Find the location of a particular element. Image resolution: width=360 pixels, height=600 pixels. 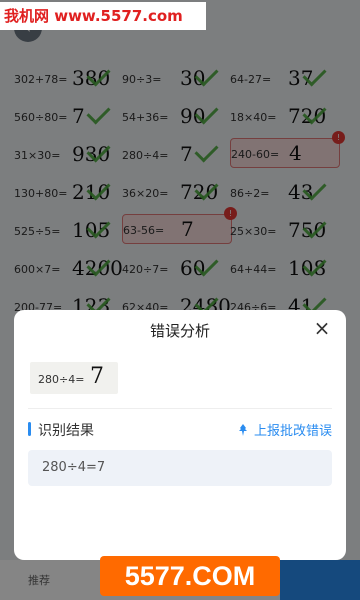

section-title-recognition: 识别结果 is located at coordinates (66, 431).